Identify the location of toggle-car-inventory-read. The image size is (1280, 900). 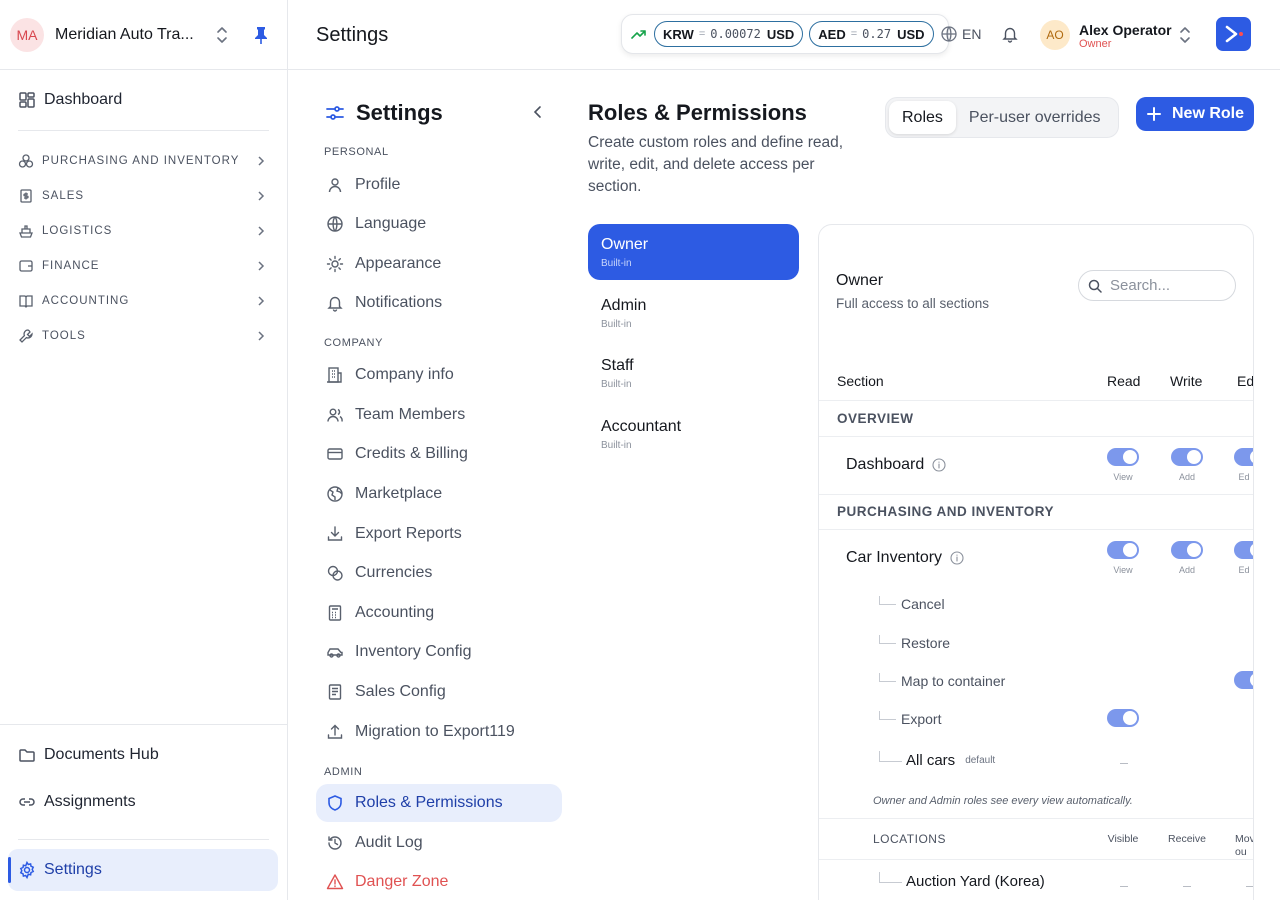
(1123, 550).